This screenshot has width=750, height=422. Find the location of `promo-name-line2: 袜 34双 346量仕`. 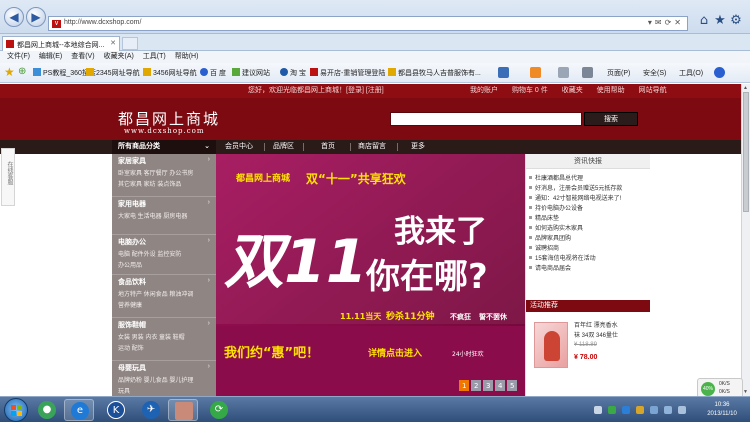

promo-name-line2: 袜 34双 346量仕 is located at coordinates (596, 334).